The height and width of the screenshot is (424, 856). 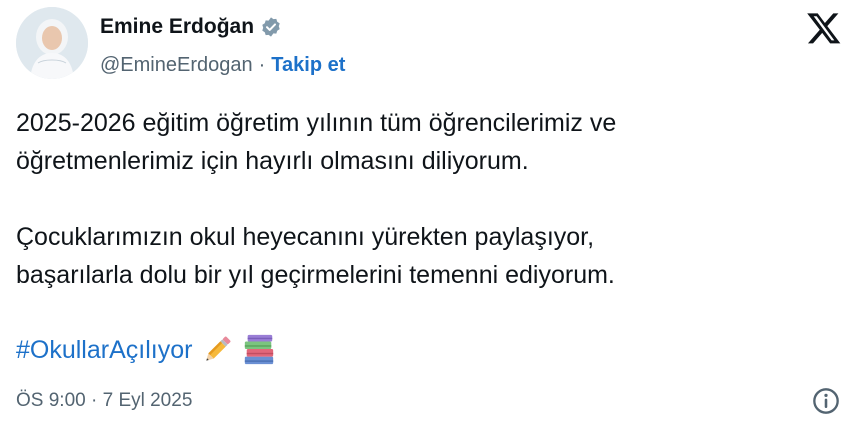 What do you see at coordinates (218, 348) in the screenshot?
I see `pencil-icon` at bounding box center [218, 348].